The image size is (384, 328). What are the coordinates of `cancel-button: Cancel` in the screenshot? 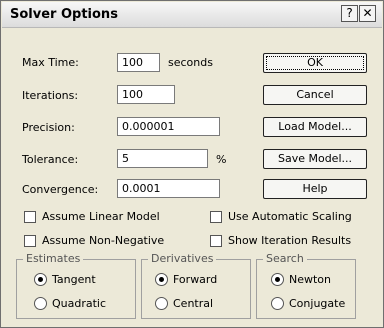 It's located at (315, 95).